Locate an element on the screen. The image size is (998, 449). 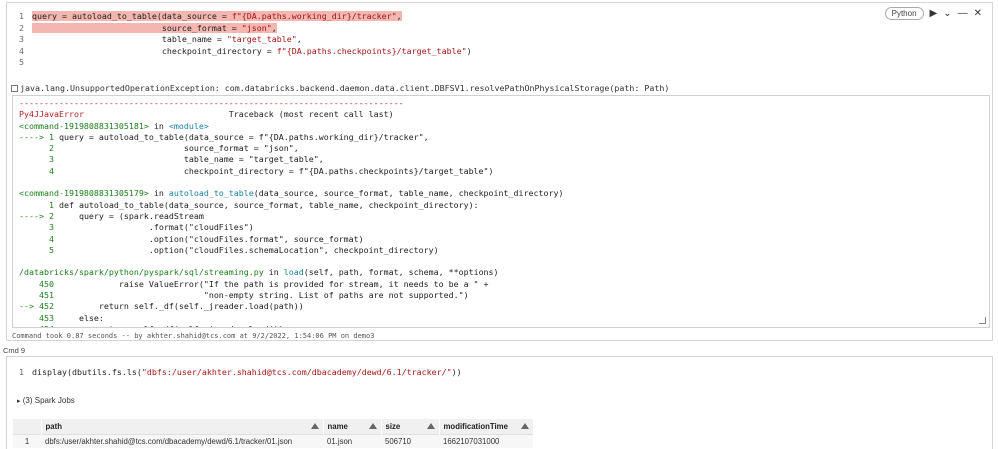
column-header-name: name is located at coordinates (352, 426).